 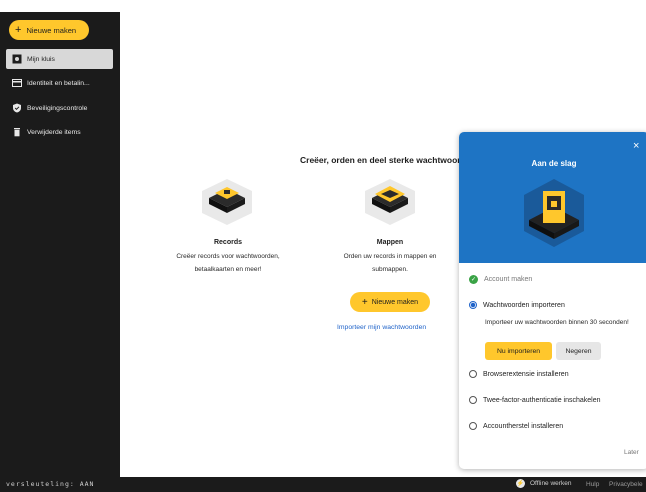 I want to click on step-create-account: ✓ Account maken, so click(x=500, y=279).